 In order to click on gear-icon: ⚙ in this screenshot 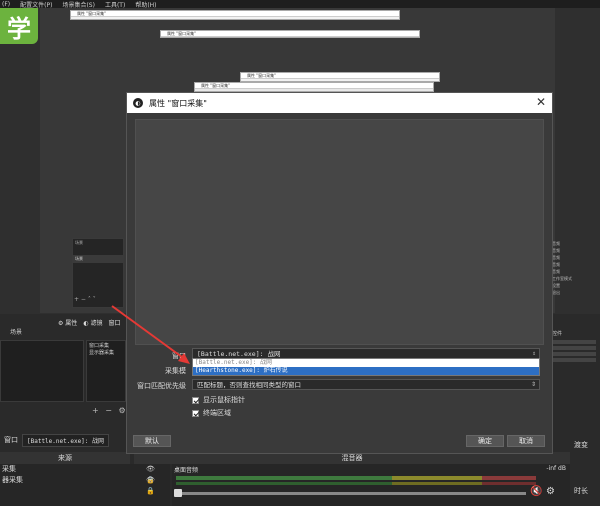, I will do `click(550, 491)`.